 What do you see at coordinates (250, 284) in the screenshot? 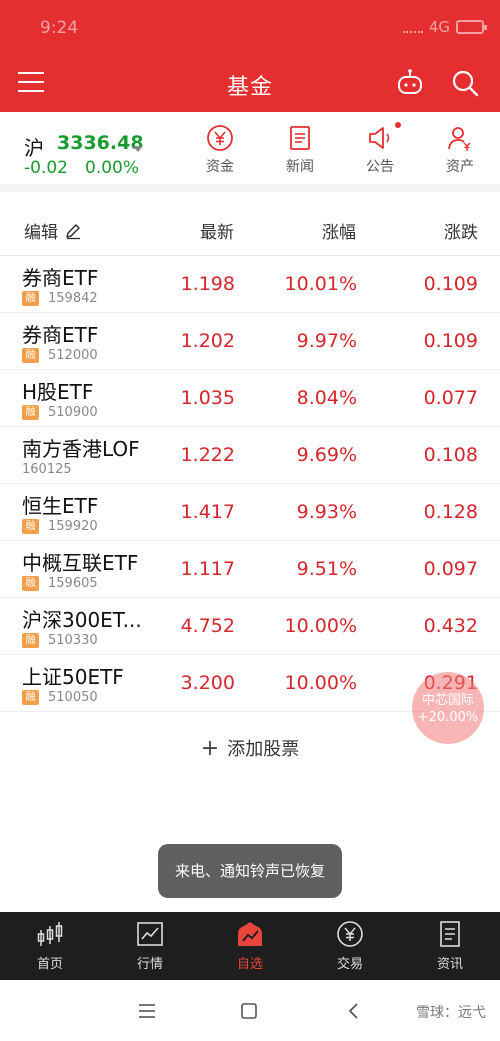
I see `fund-row: 券商ETF 融 159842 1.198 10.01% 0.109` at bounding box center [250, 284].